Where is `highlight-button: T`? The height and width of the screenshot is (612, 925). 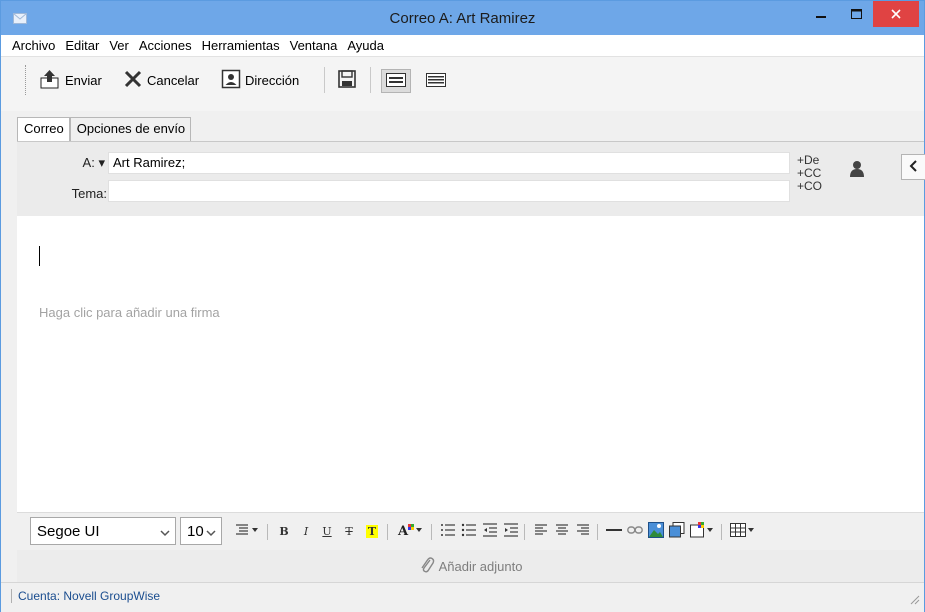 highlight-button: T is located at coordinates (372, 531).